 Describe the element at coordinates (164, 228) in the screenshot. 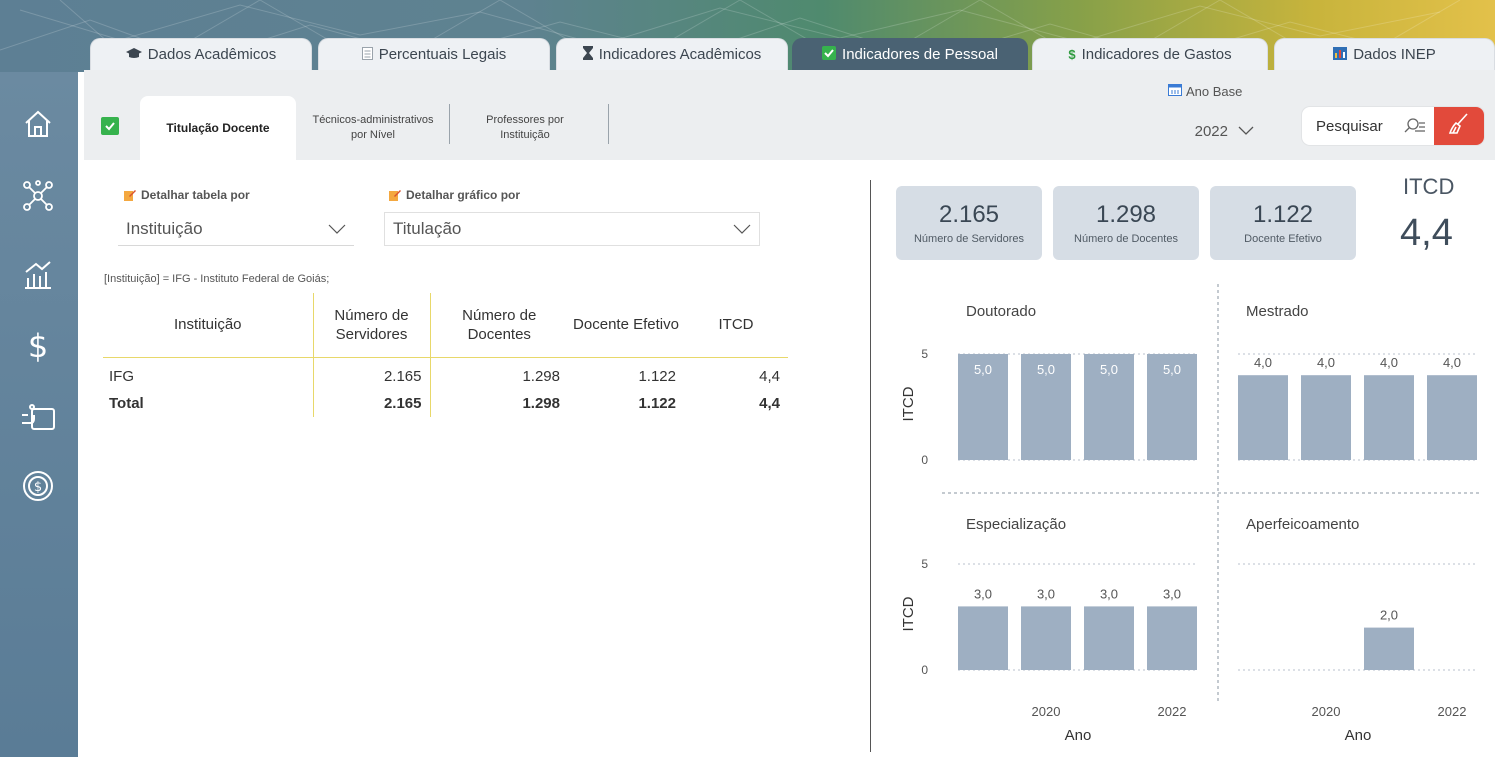

I see `detalhar-tabela-value: Instituição` at that location.